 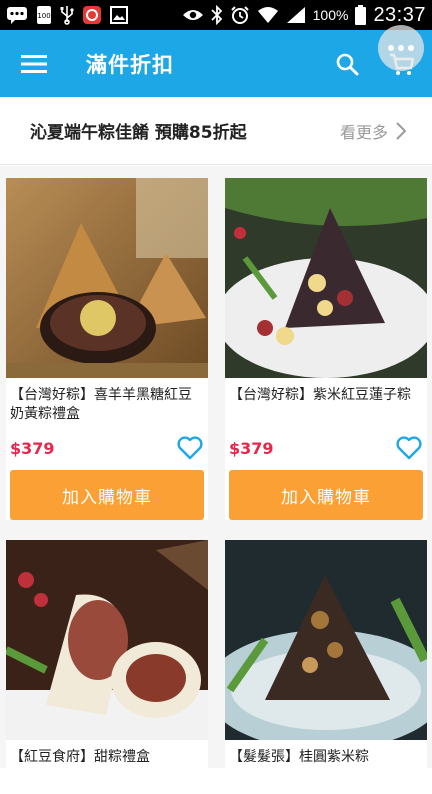 I want to click on search-icon, so click(x=347, y=64).